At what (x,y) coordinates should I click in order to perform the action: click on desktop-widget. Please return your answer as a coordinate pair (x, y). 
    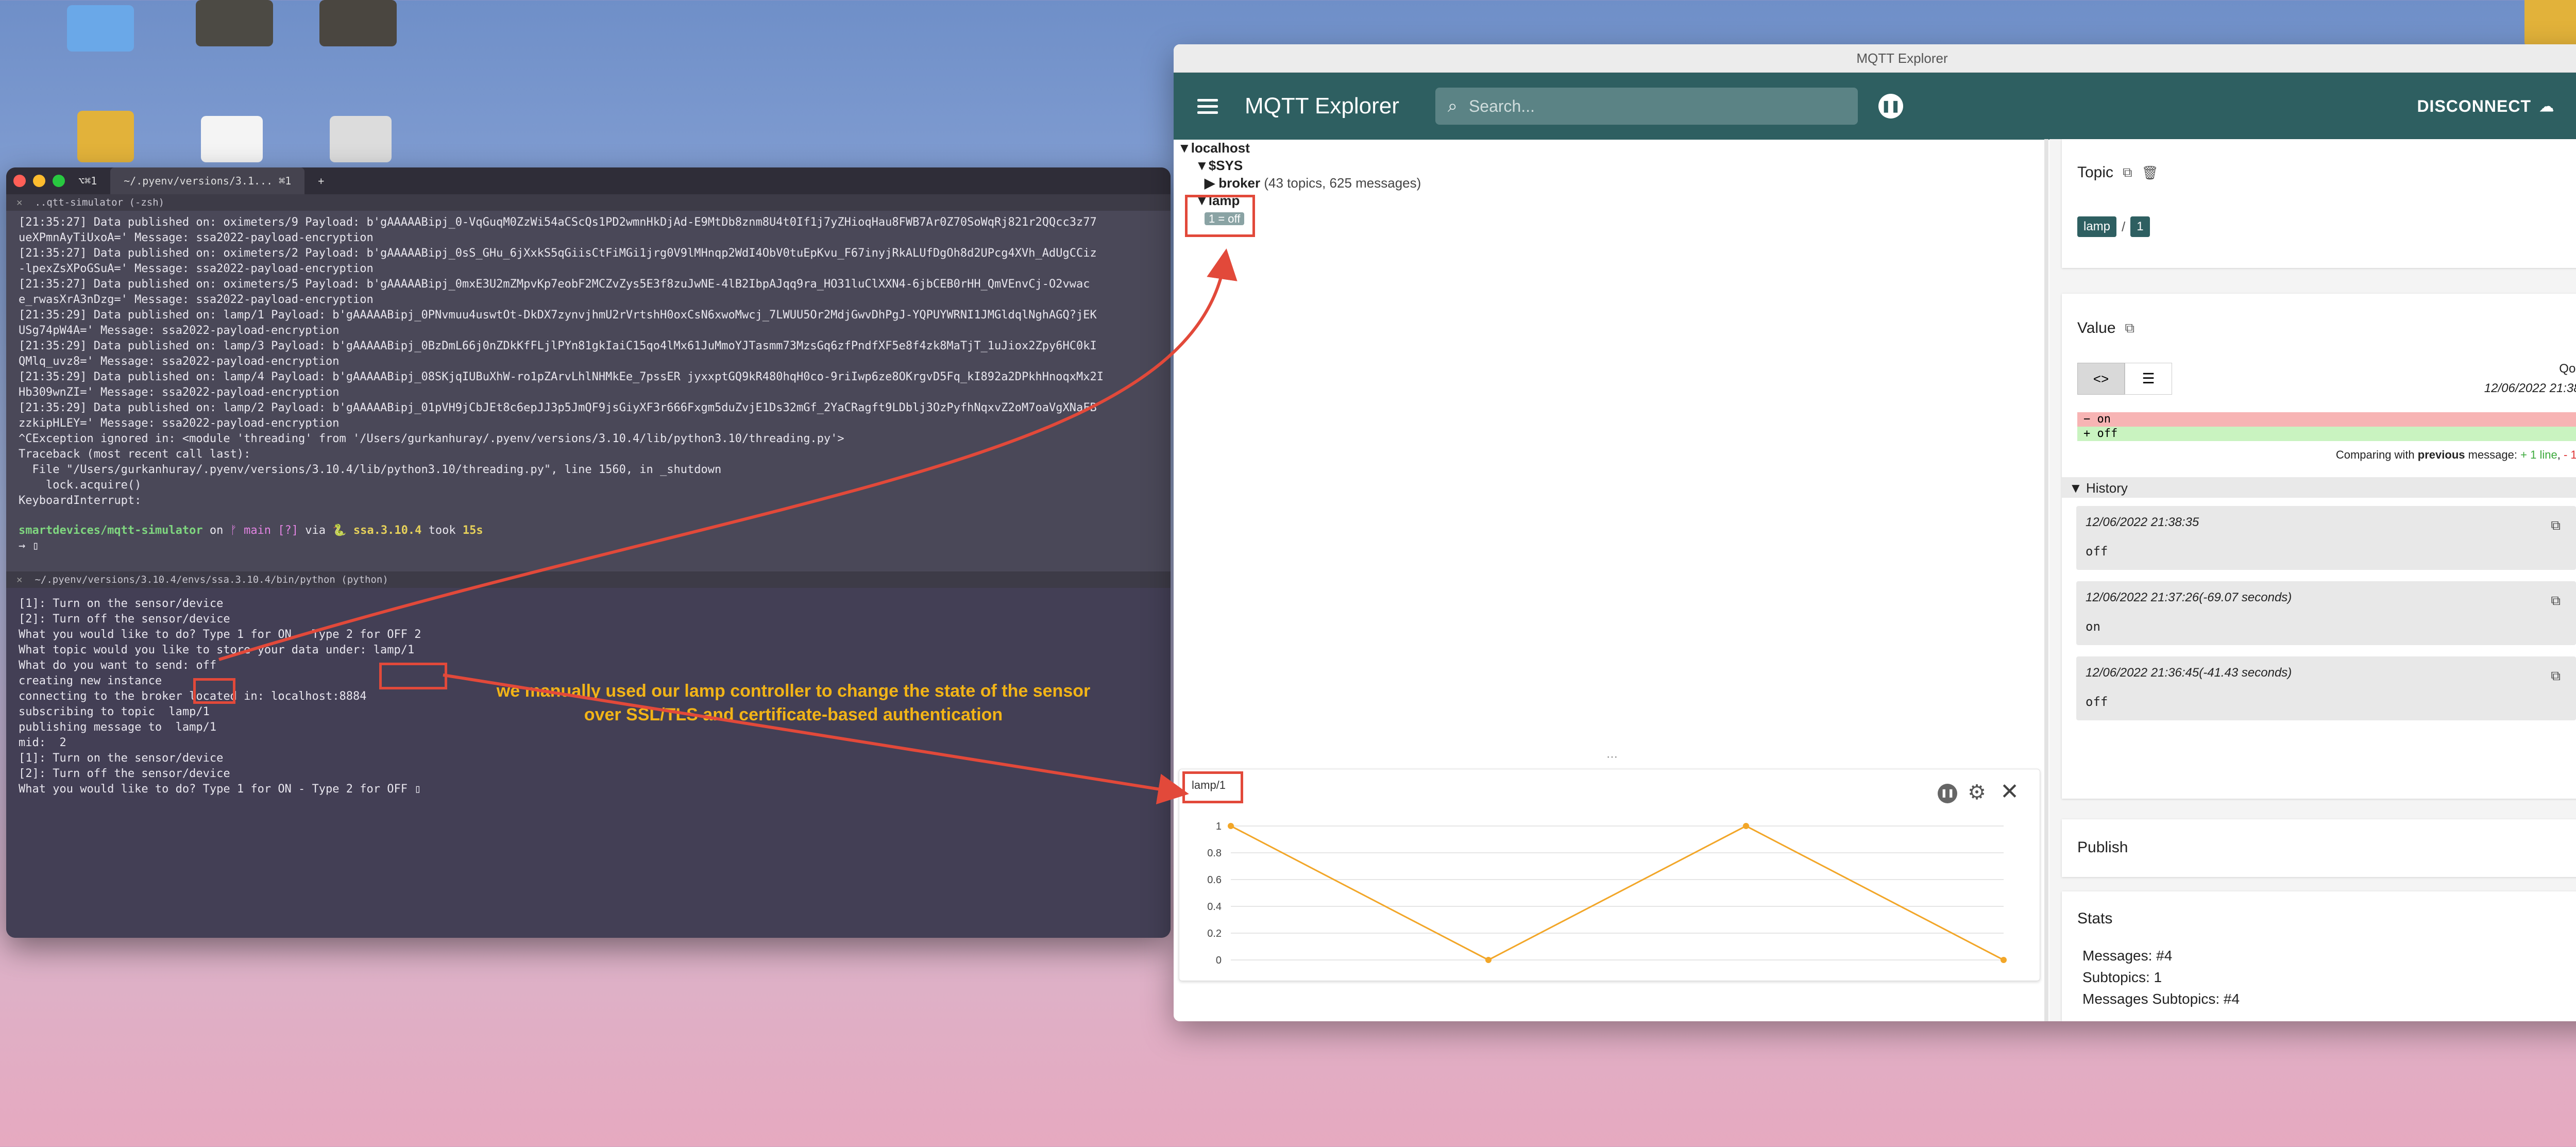
    Looking at the image, I should click on (2550, 23).